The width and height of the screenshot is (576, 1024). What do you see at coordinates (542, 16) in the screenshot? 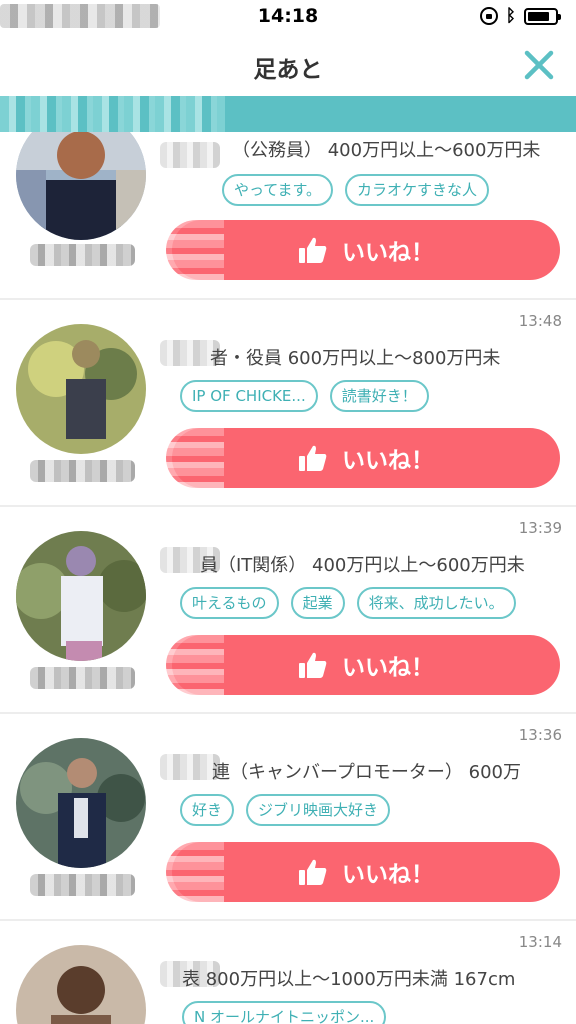
I see `battery-icon` at bounding box center [542, 16].